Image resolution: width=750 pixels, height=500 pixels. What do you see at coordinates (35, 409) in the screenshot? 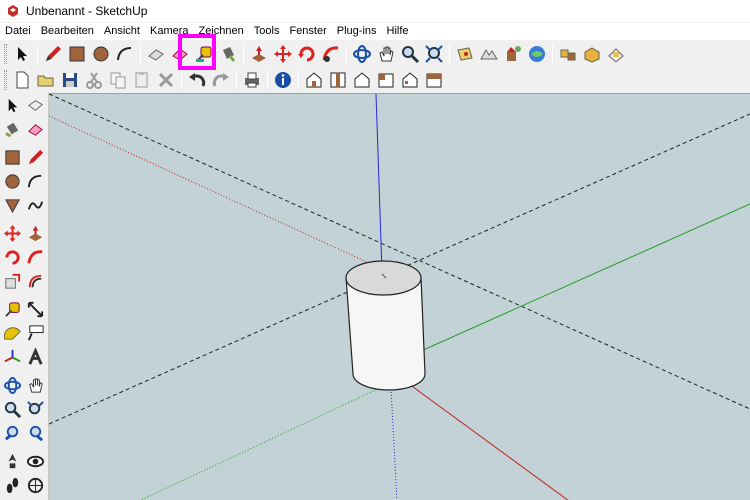
I see `zoom-window-icon` at bounding box center [35, 409].